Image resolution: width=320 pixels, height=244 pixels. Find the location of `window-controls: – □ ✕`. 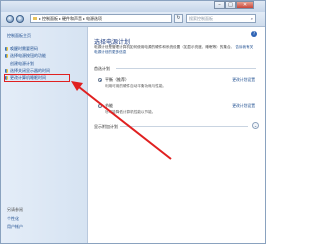

window-controls: – □ ✕ is located at coordinates (234, 5).